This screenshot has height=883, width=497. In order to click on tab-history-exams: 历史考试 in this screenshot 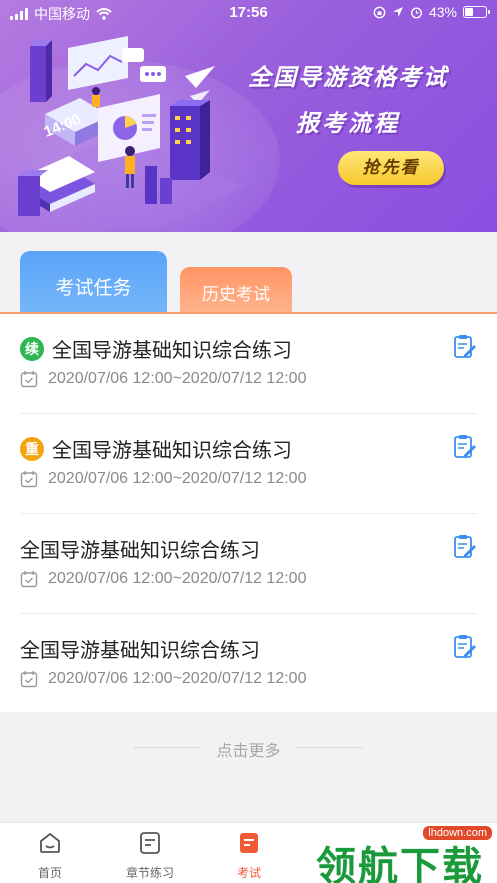, I will do `click(236, 290)`.